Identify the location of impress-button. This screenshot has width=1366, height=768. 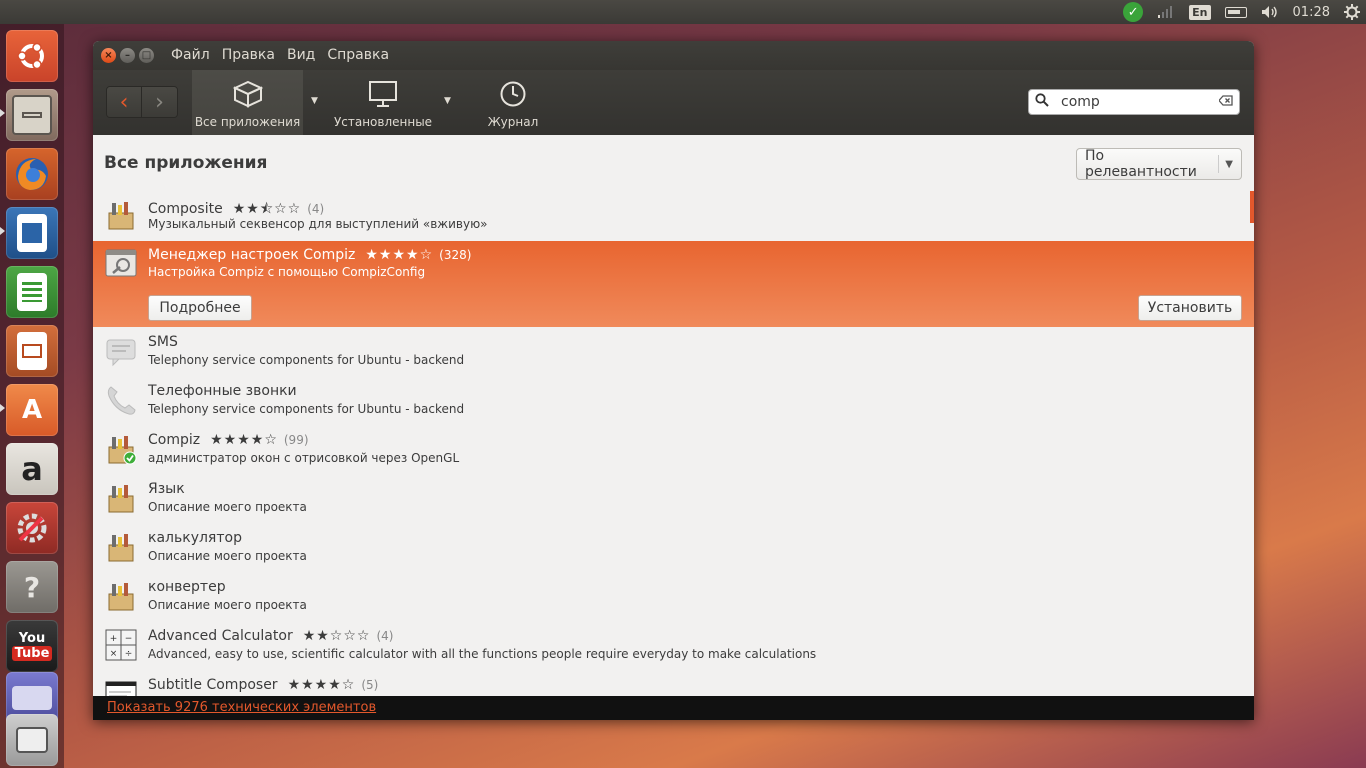
(32, 351).